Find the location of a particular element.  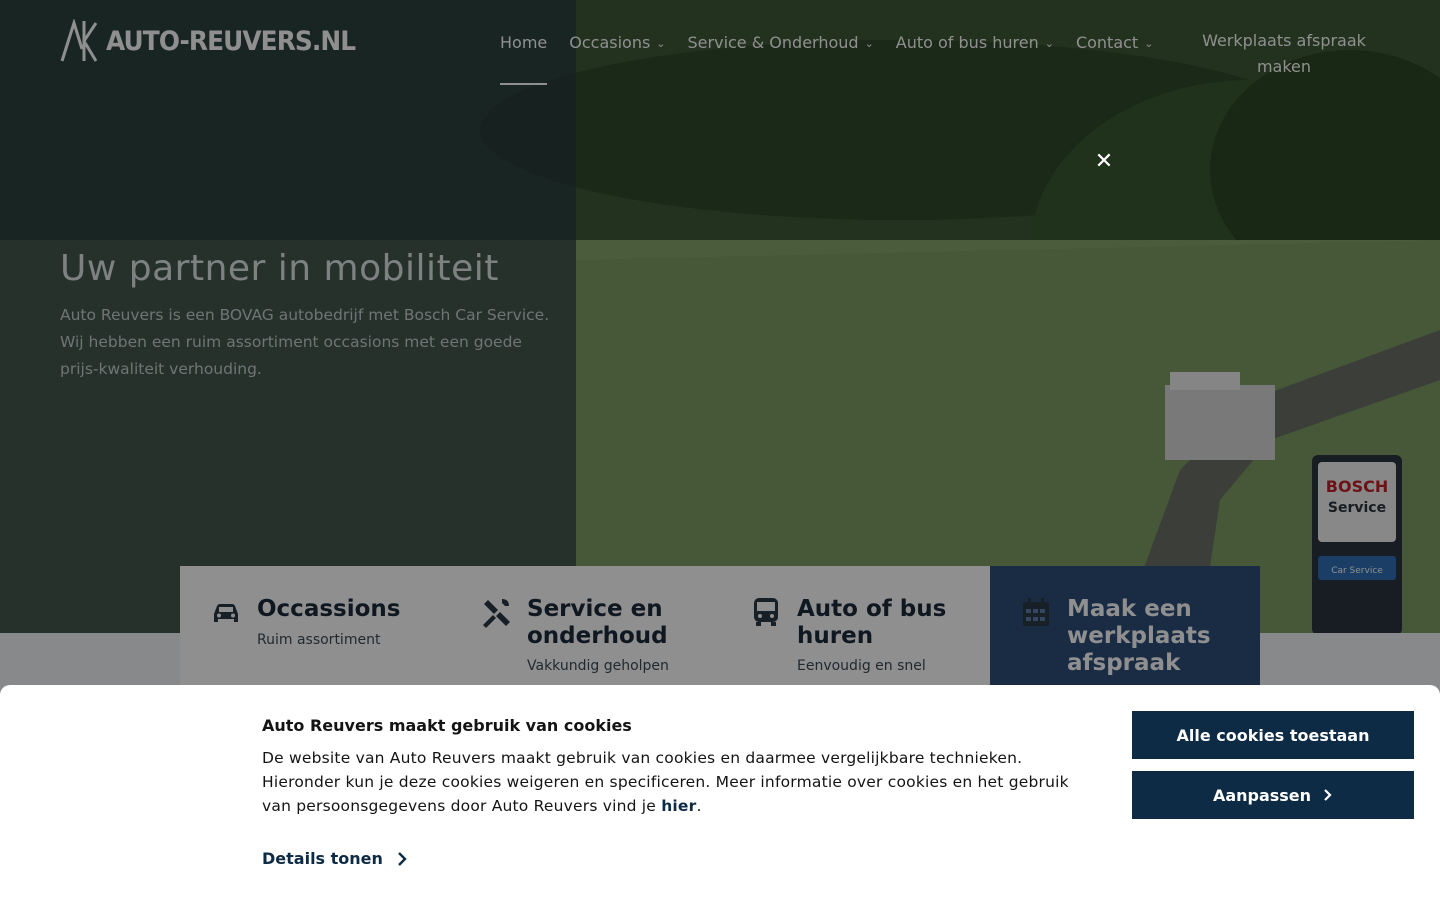

cookie-title: Auto Reuvers maakt gebruik van cookies is located at coordinates (447, 725).